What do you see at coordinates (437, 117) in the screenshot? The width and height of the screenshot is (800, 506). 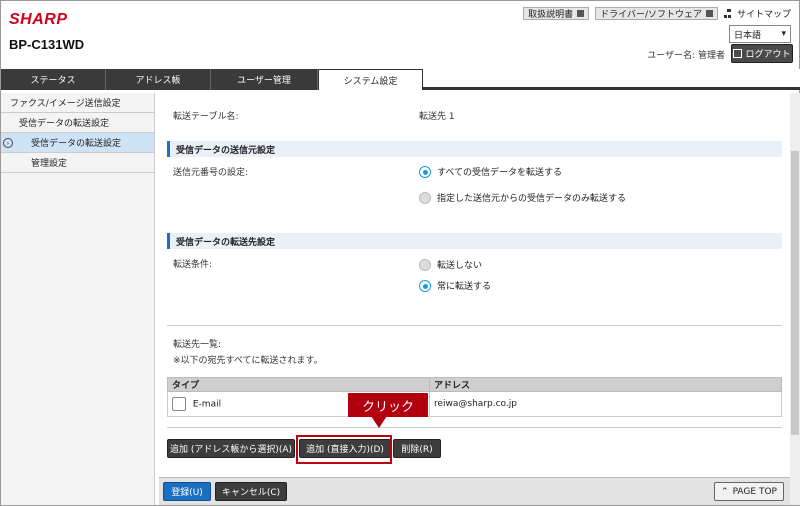 I see `table-name-value: 転送先 1` at bounding box center [437, 117].